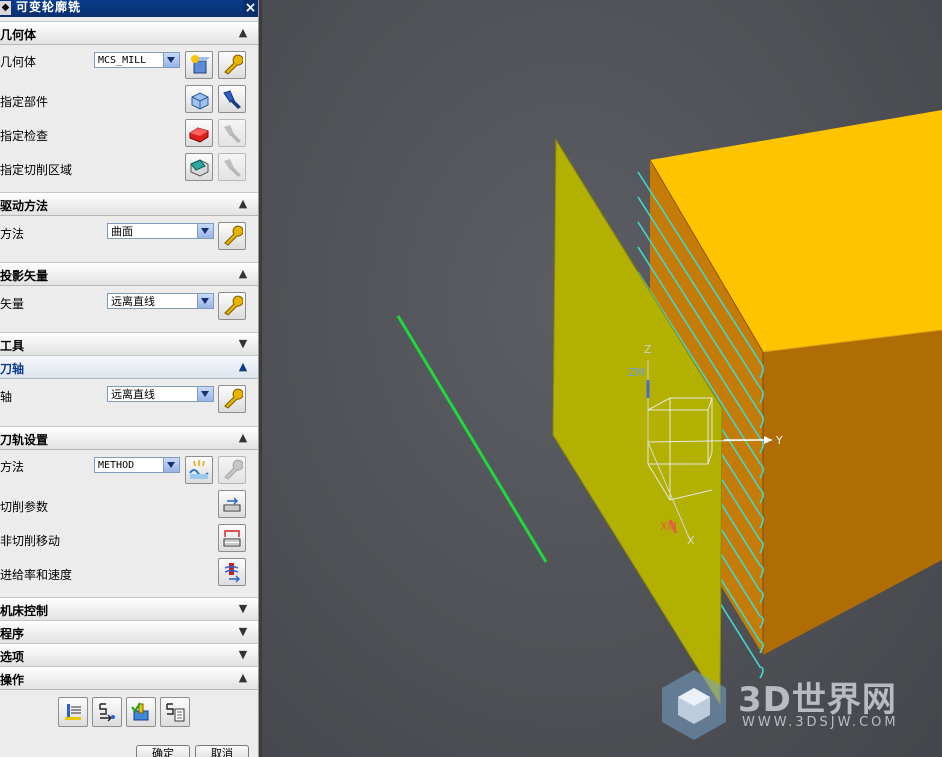 The image size is (942, 757). What do you see at coordinates (691, 540) in the screenshot?
I see `axis-label-x: X` at bounding box center [691, 540].